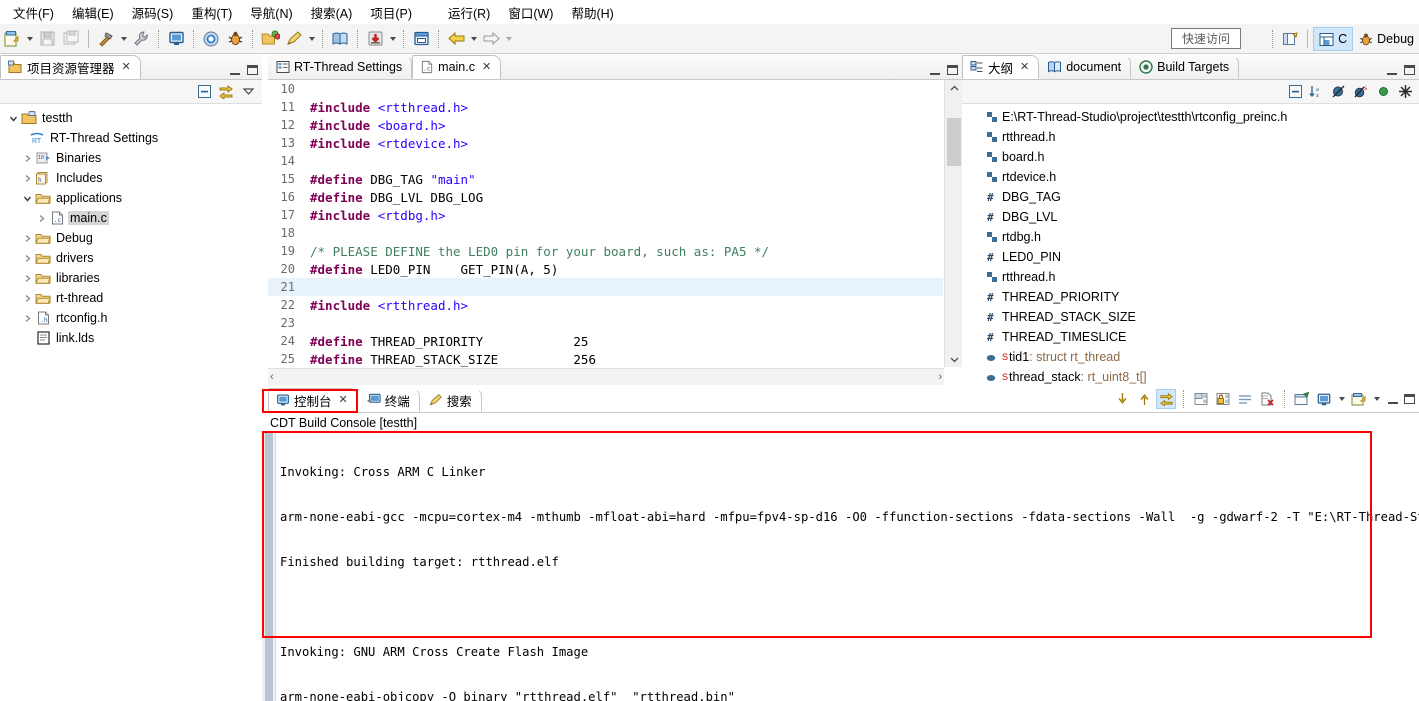  Describe the element at coordinates (392, 39) in the screenshot. I see `flash-dropdown-icon` at that location.